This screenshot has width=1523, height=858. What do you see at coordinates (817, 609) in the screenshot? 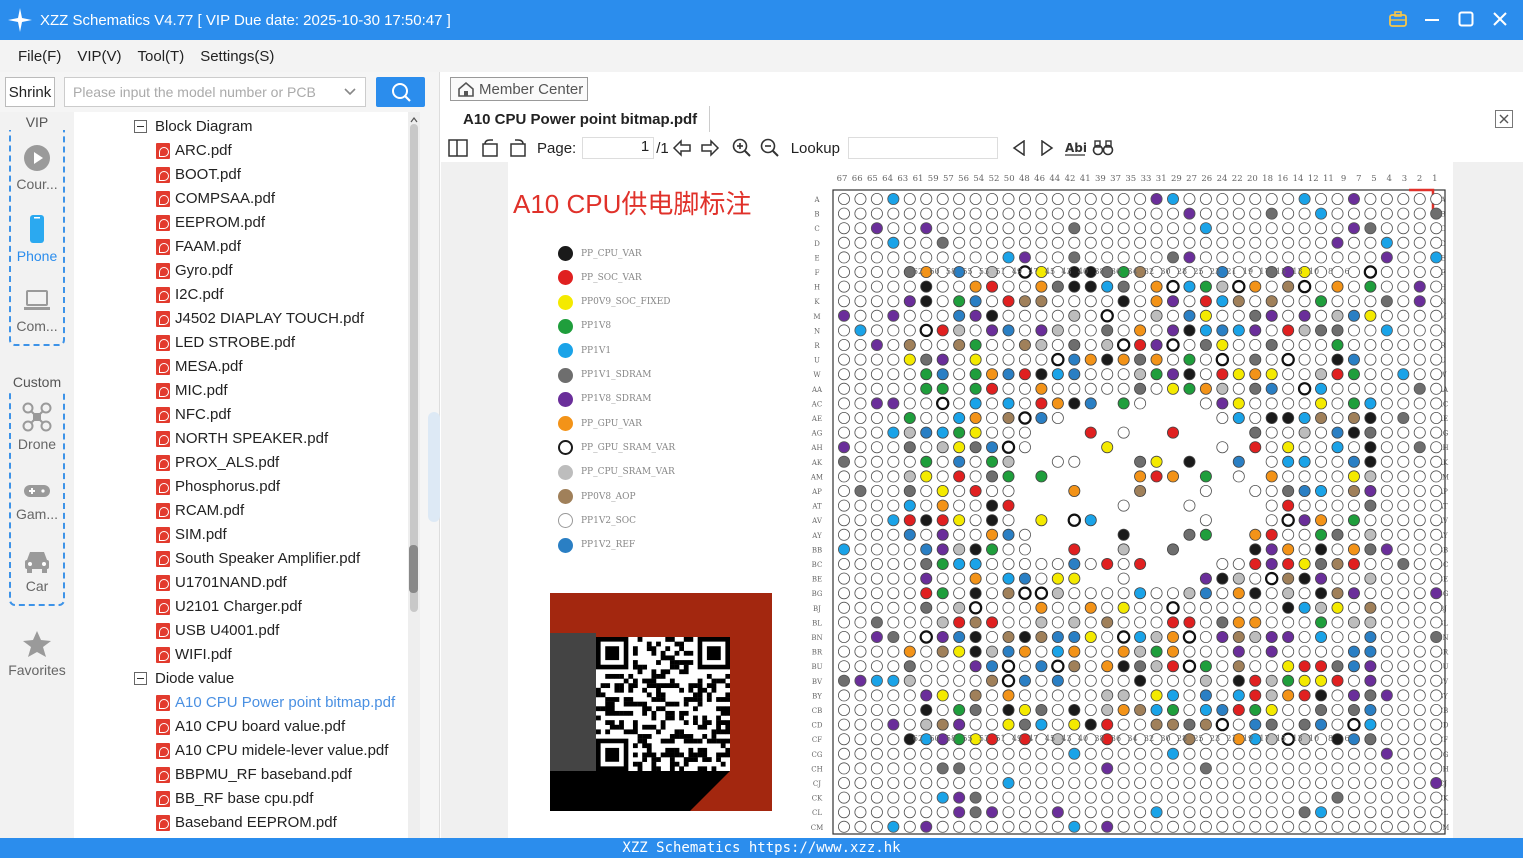
I see `svg-text: BJ` at bounding box center [817, 609].